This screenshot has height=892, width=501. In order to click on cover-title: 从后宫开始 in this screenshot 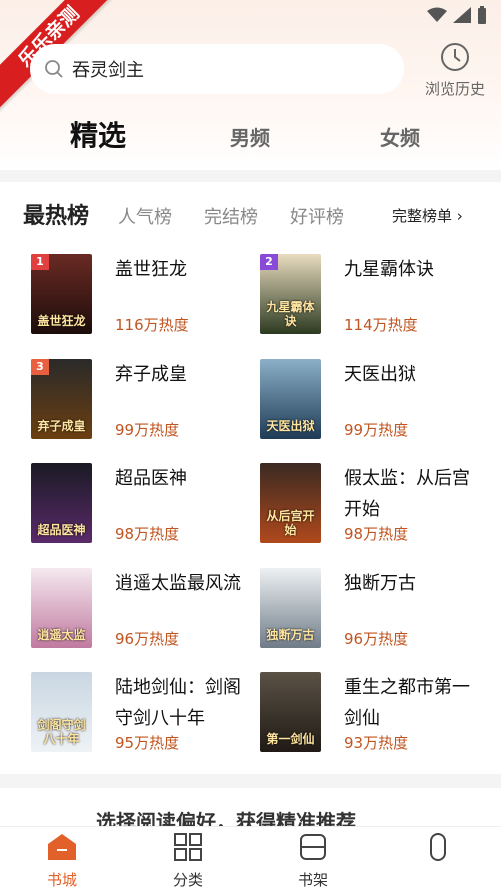, I will do `click(290, 523)`.